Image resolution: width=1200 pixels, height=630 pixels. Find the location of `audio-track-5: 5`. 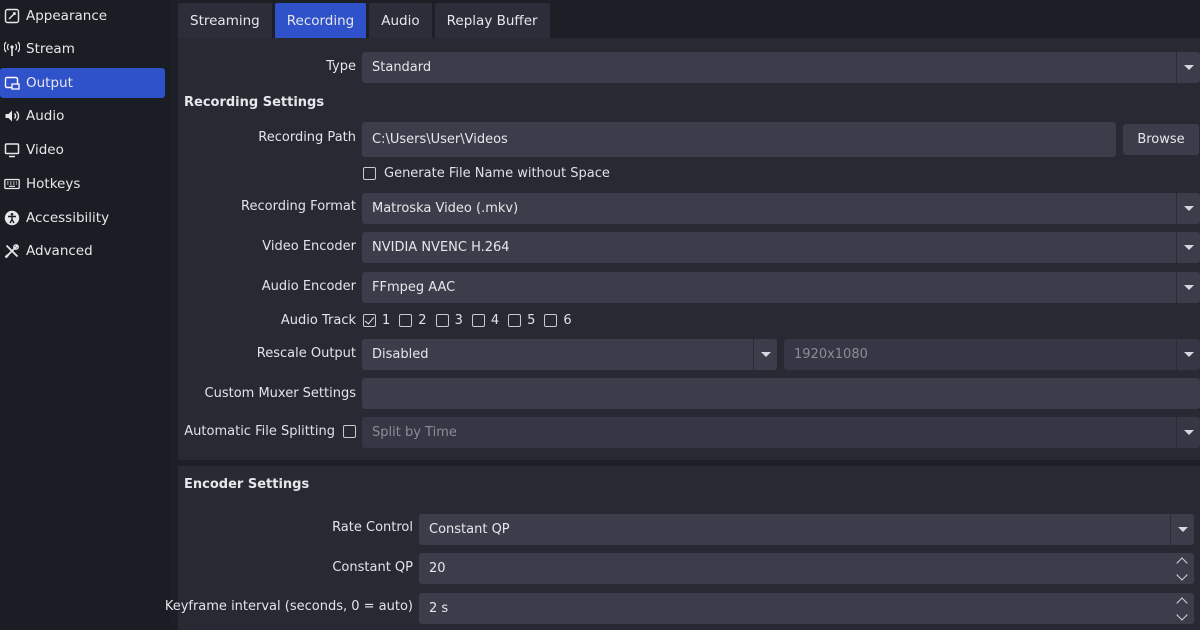

audio-track-5: 5 is located at coordinates (521, 320).